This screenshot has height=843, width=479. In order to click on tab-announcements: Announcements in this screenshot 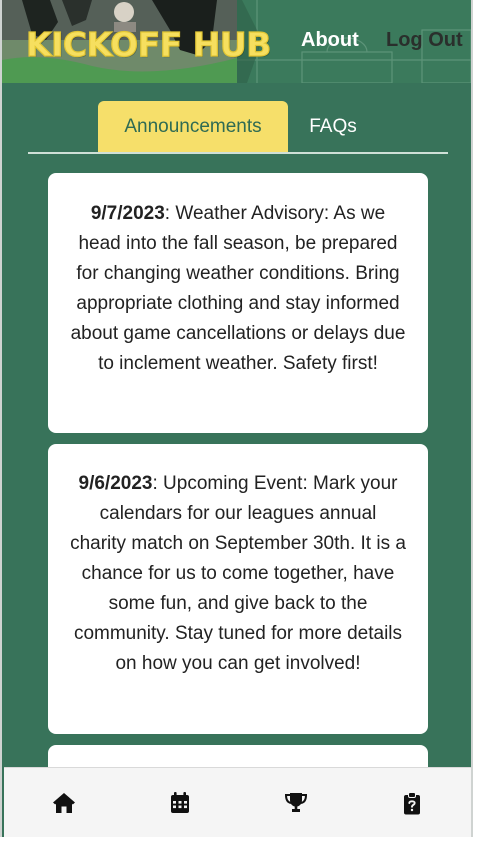, I will do `click(193, 126)`.